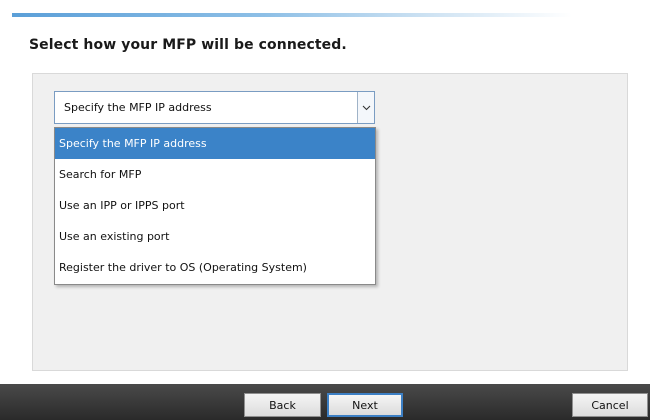 The image size is (650, 420). Describe the element at coordinates (188, 45) in the screenshot. I see `page-title: Select how your MFP will be connected.` at that location.